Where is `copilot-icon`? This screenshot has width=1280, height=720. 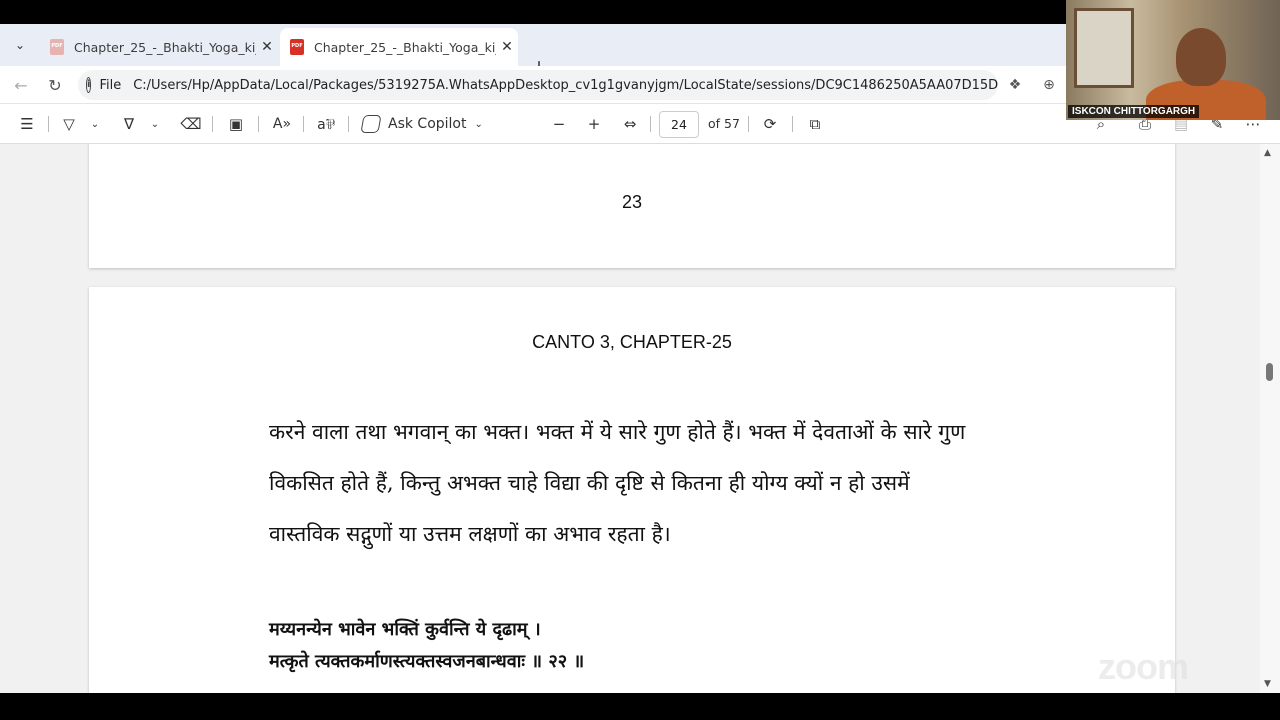
copilot-icon is located at coordinates (371, 124).